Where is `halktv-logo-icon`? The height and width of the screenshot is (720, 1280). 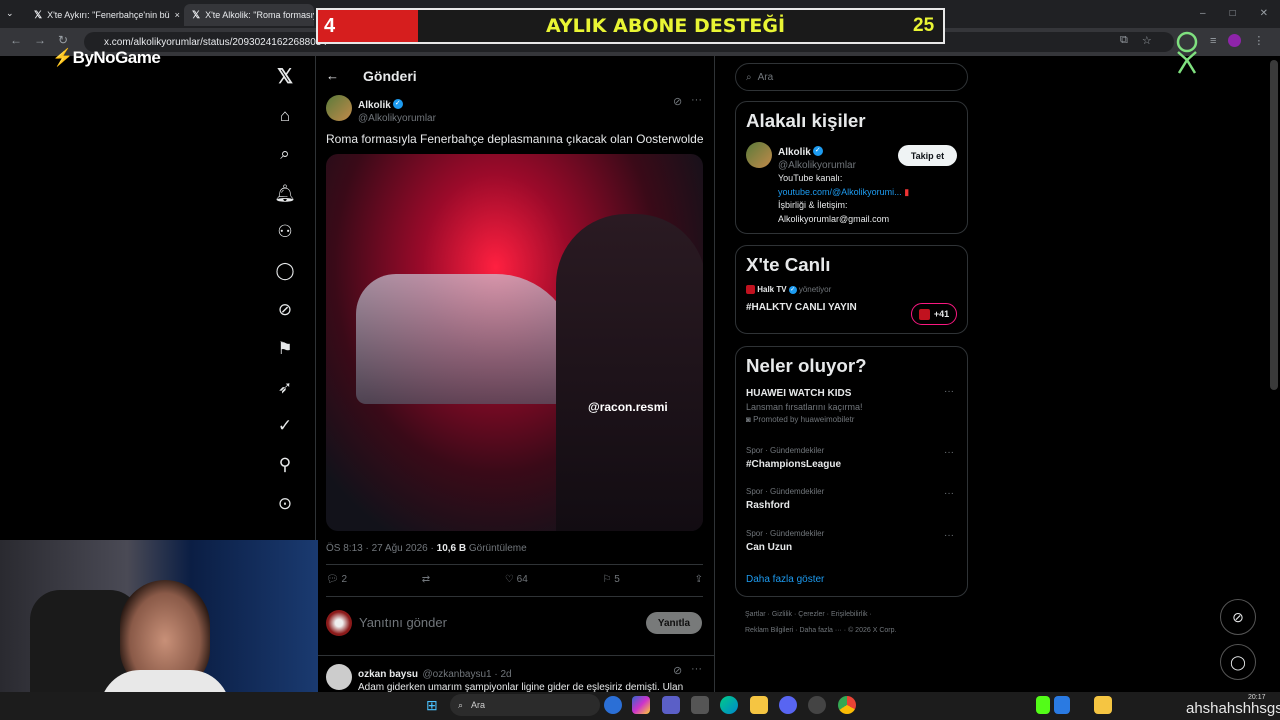 halktv-logo-icon is located at coordinates (750, 290).